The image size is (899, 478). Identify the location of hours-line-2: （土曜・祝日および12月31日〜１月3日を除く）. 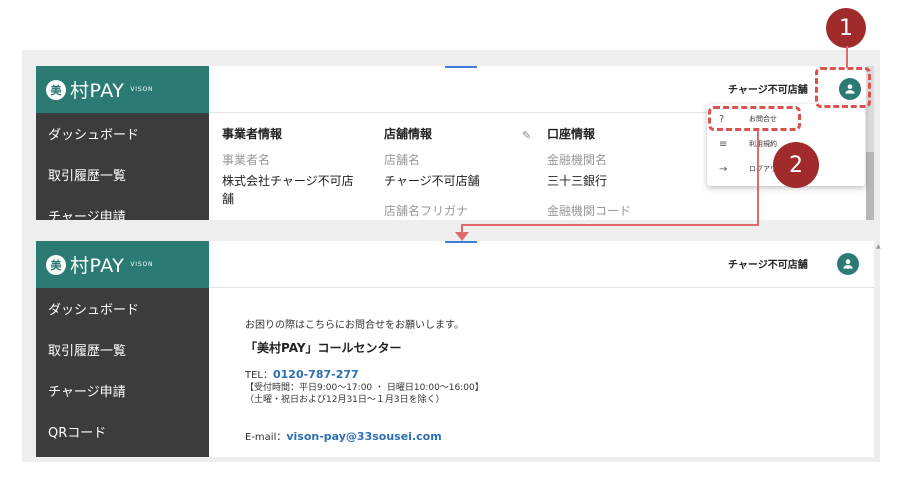
(345, 400).